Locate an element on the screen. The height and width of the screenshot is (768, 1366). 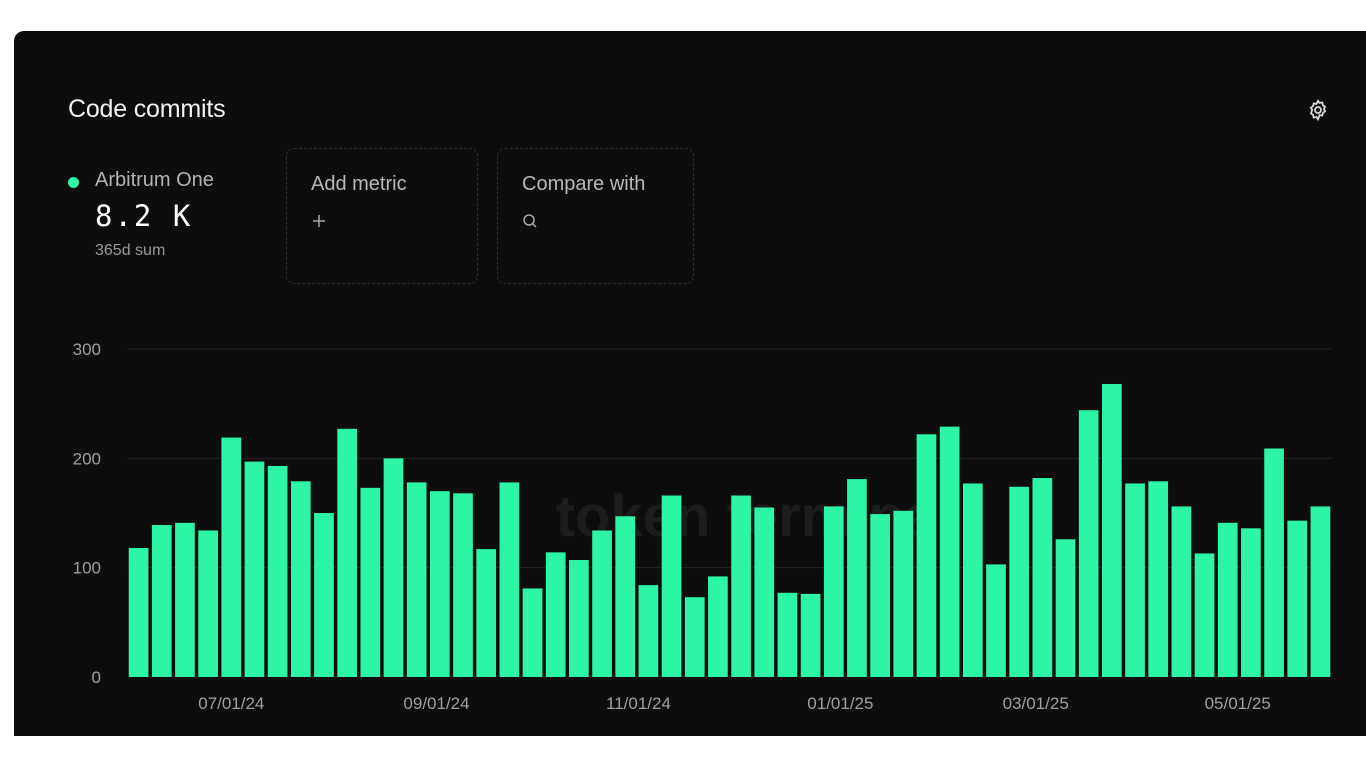
y-tick-label: 100 is located at coordinates (87, 568).